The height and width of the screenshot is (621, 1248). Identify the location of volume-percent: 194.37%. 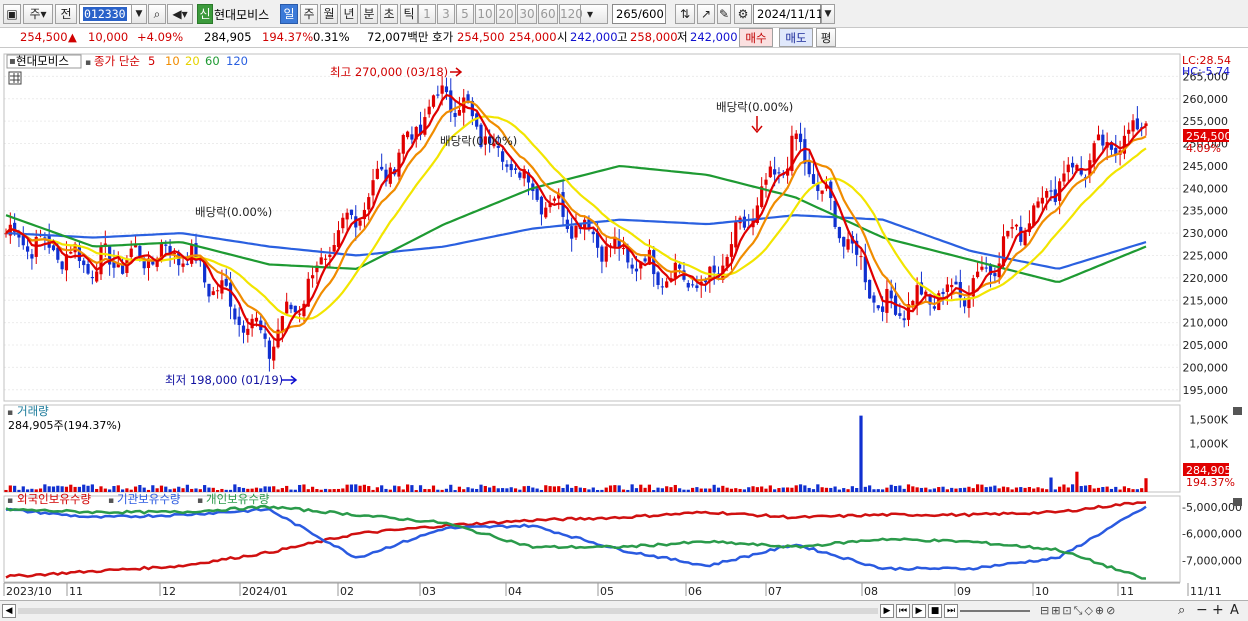
(288, 37).